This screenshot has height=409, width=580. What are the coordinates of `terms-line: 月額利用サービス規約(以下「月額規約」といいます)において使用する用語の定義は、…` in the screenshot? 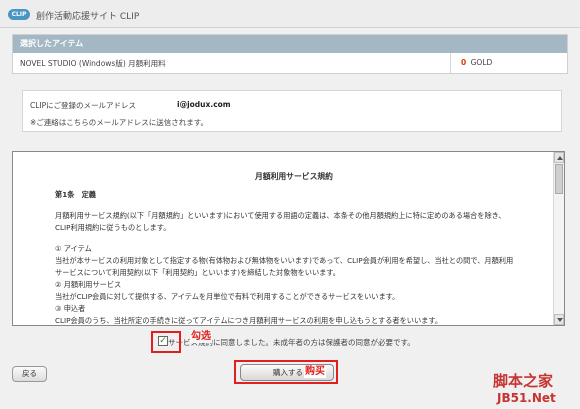 It's located at (280, 215).